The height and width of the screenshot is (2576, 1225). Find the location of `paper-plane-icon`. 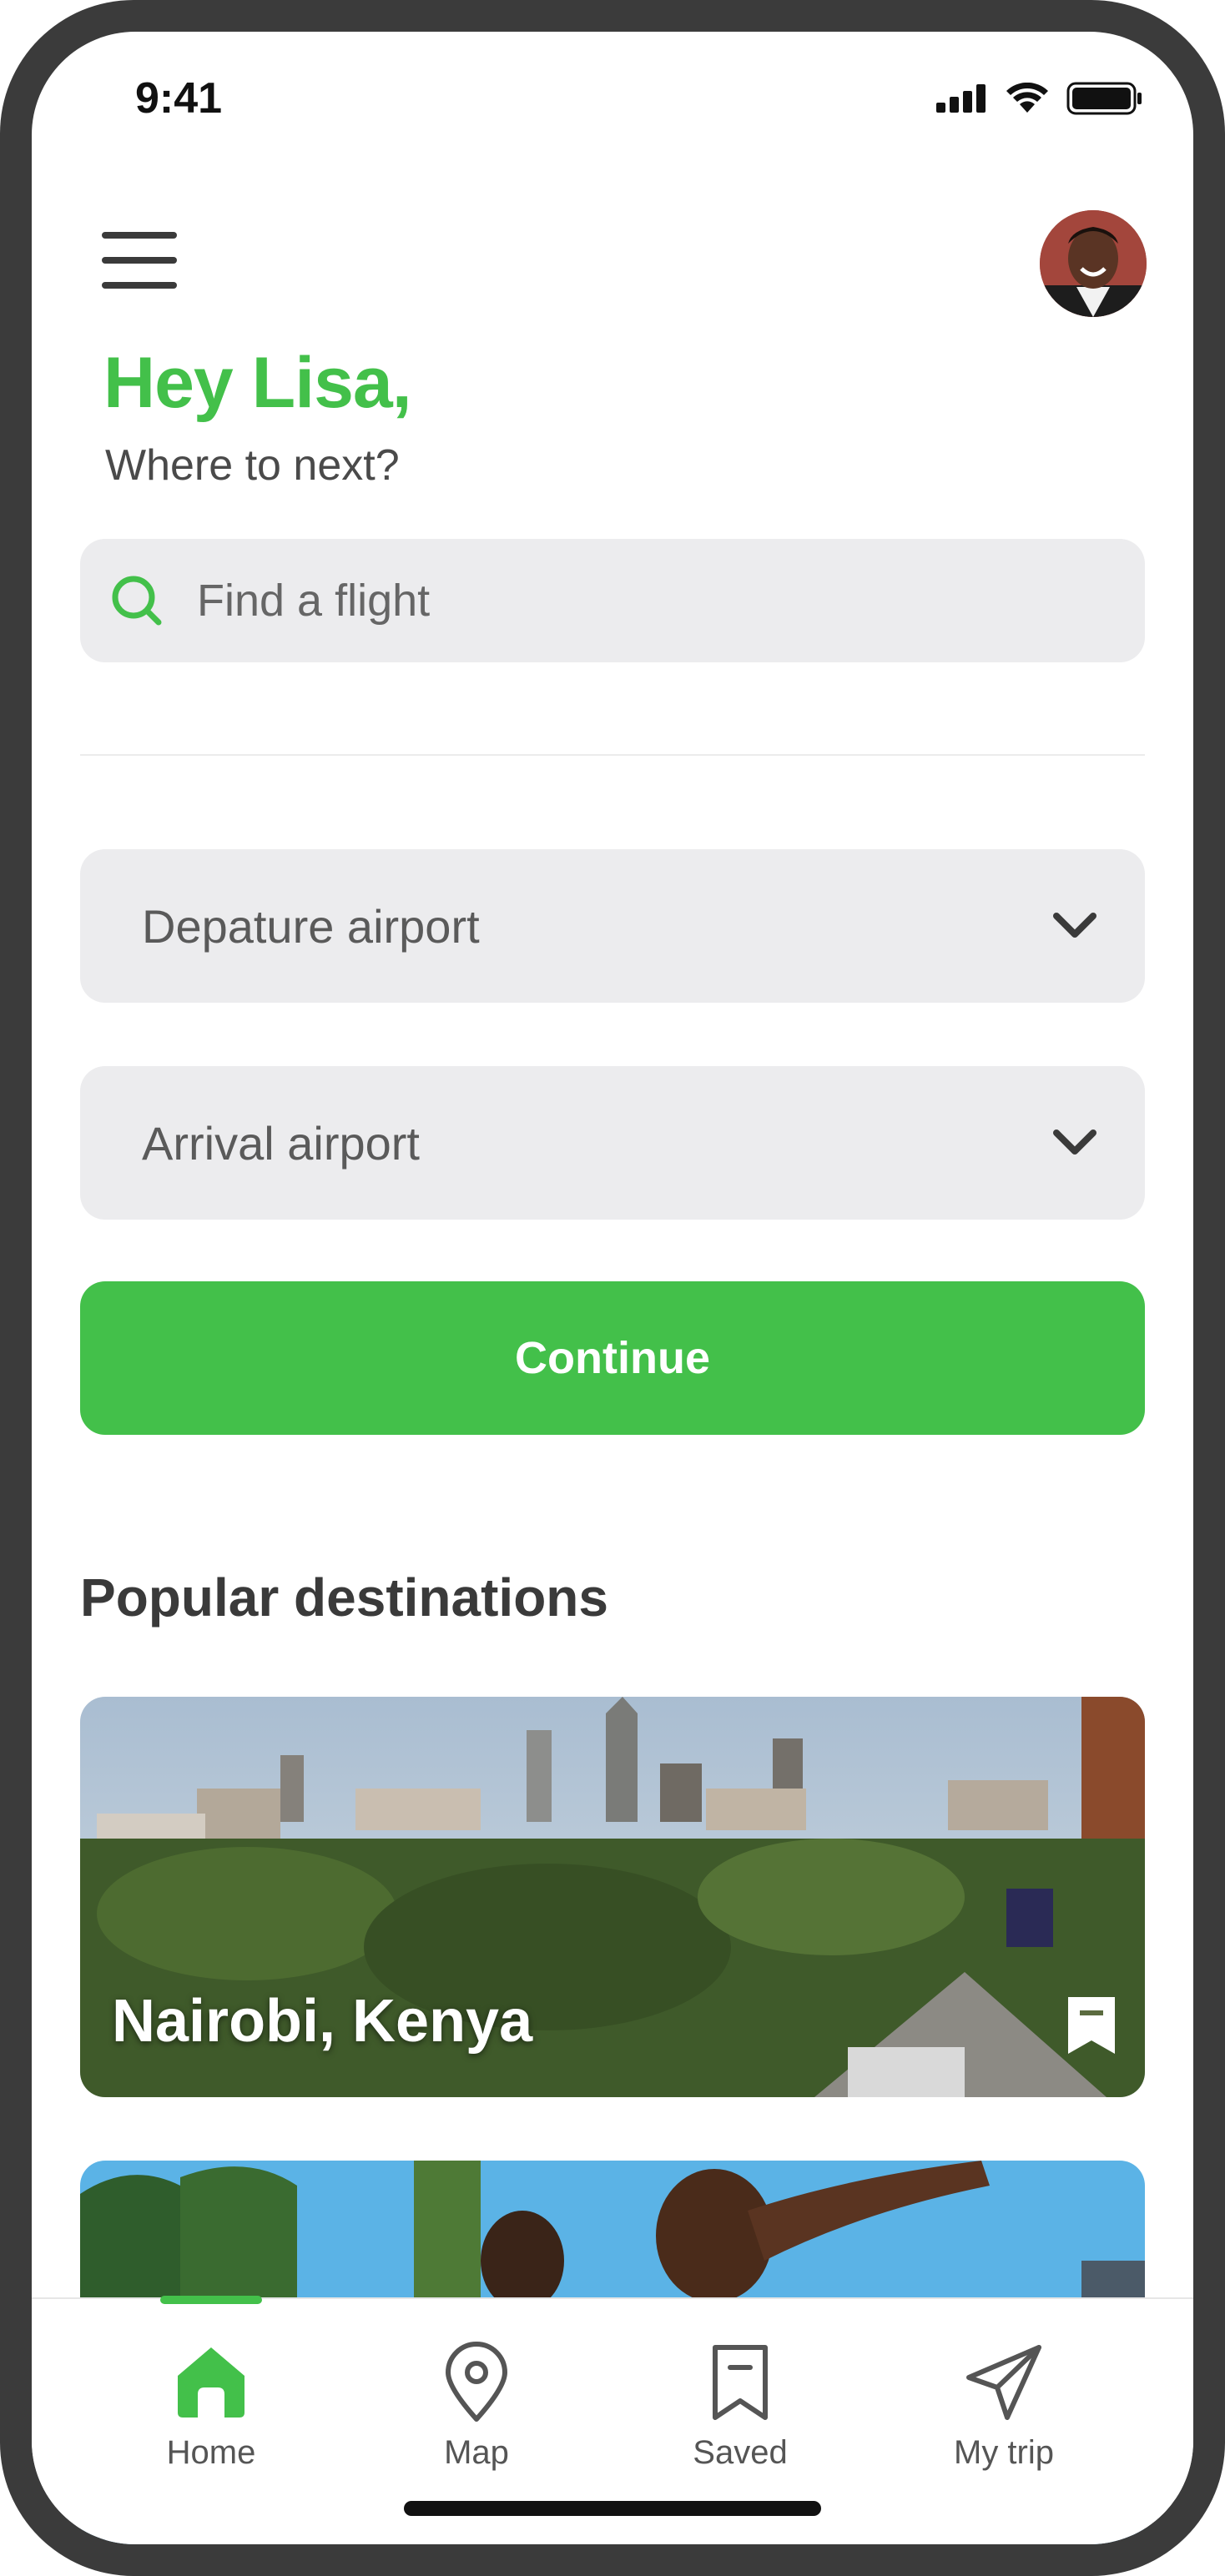

paper-plane-icon is located at coordinates (1003, 2382).